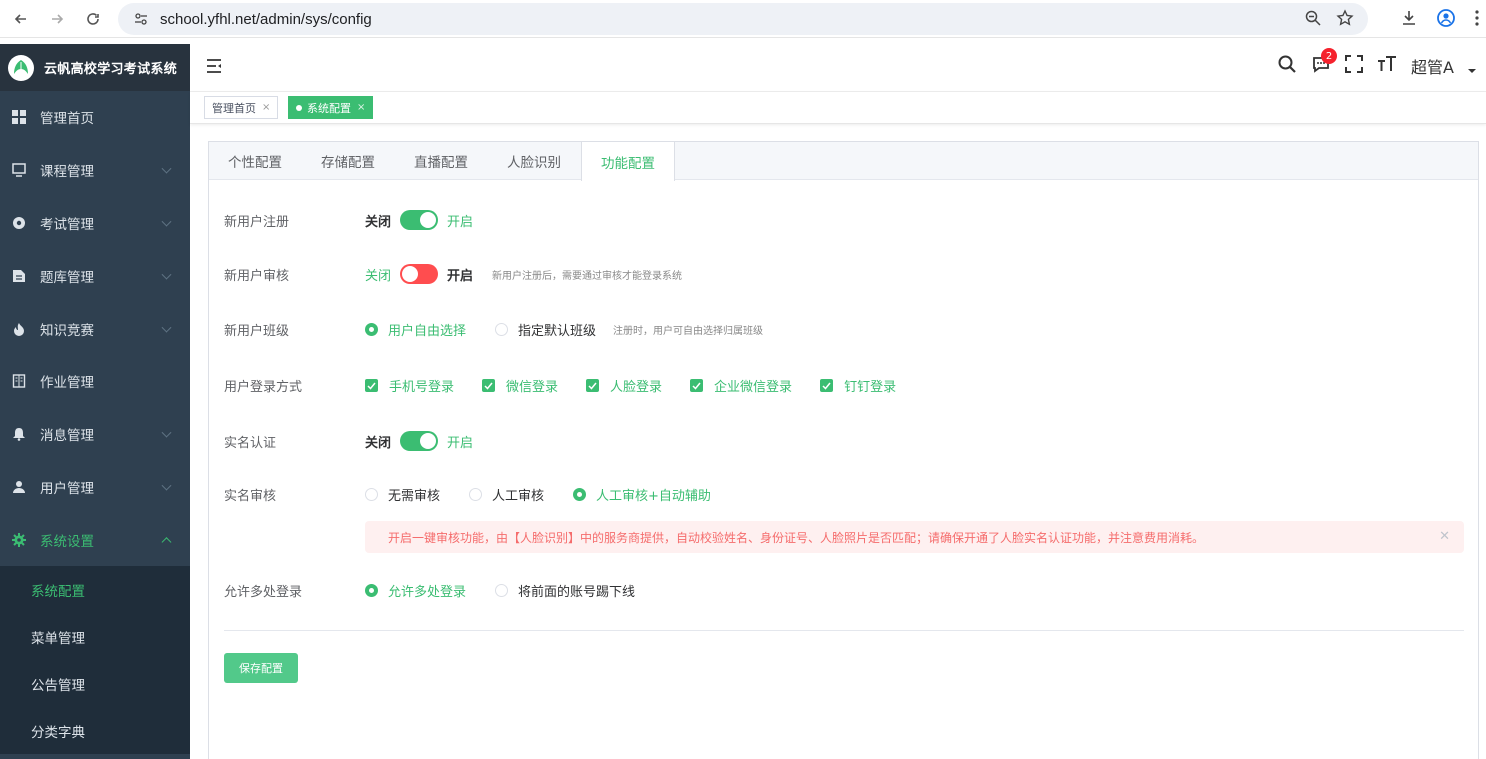  I want to click on submenu-item-config: 系统配置, so click(95, 589).